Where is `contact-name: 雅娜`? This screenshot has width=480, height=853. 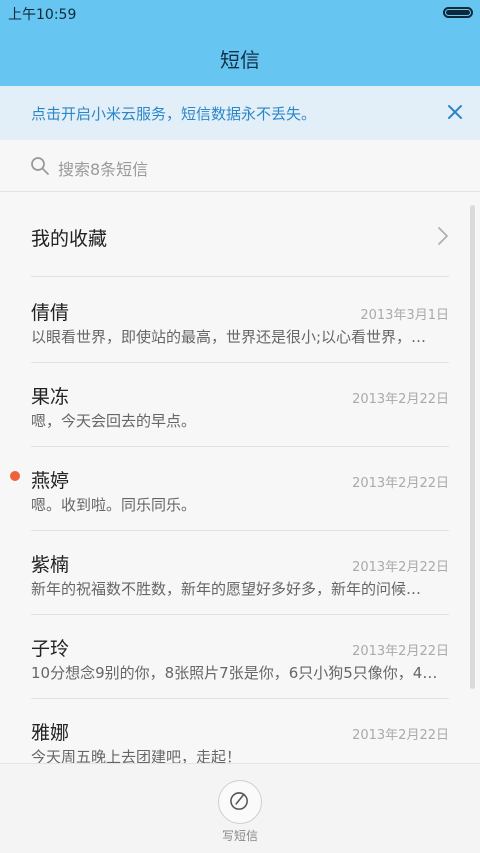 contact-name: 雅娜 is located at coordinates (50, 733).